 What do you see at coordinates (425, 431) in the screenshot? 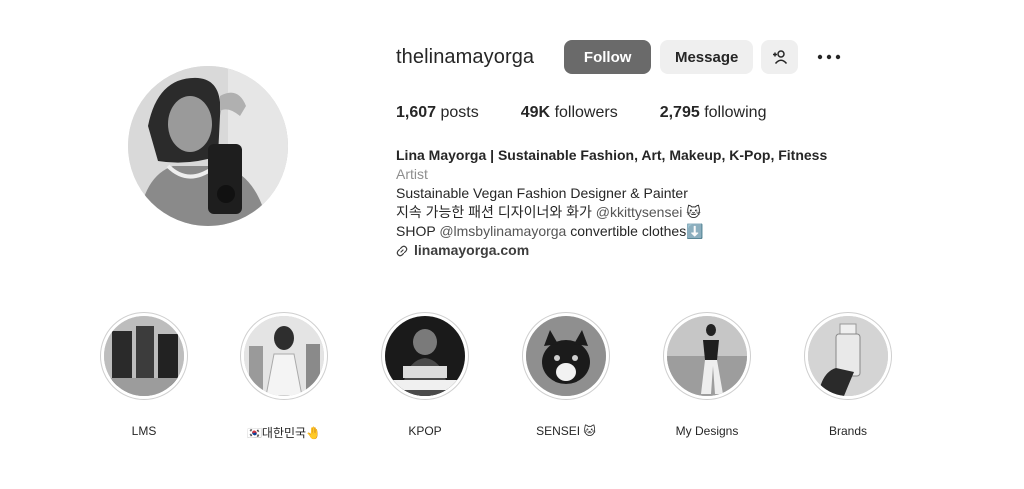
I see `highlight-label: KPOP` at bounding box center [425, 431].